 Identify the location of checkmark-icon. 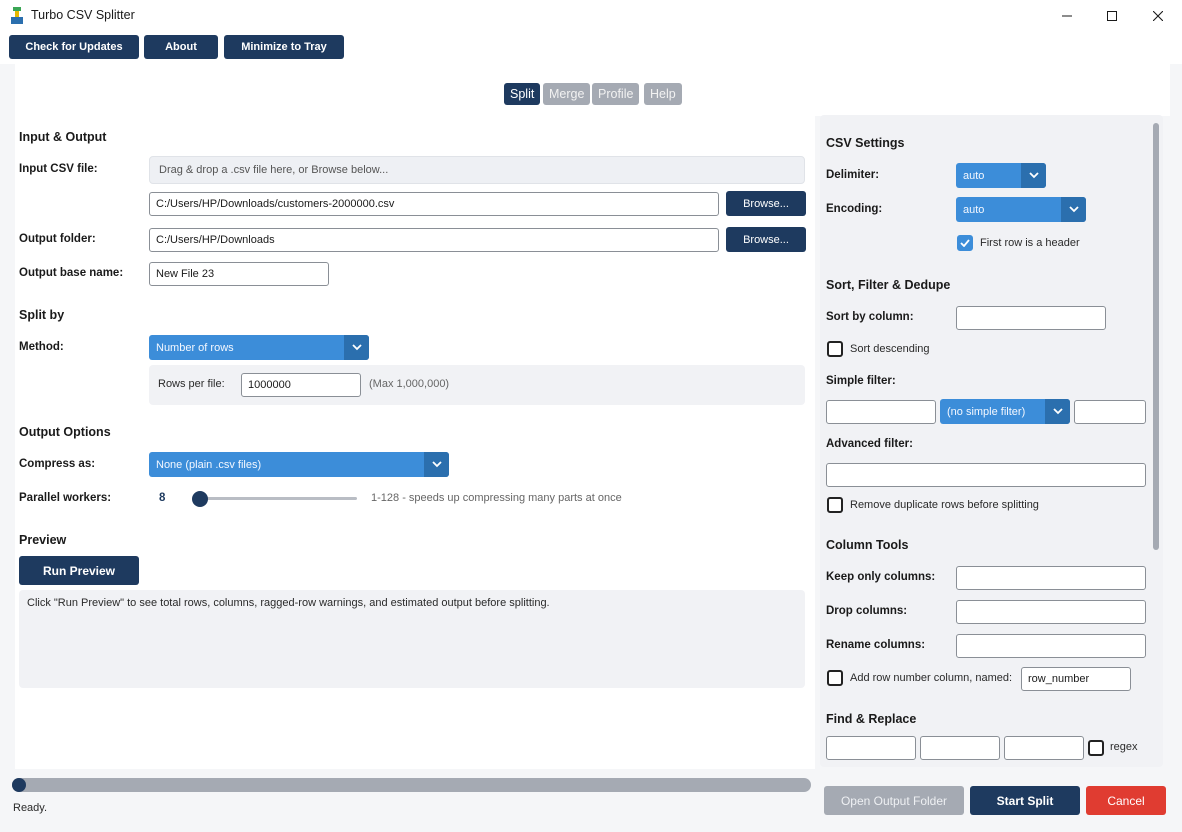
(965, 243).